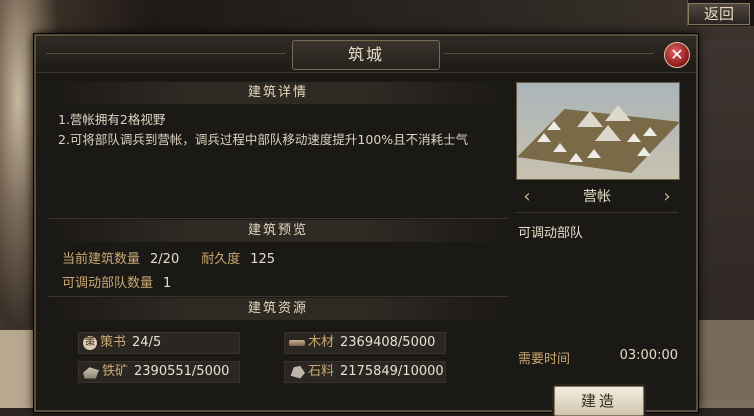 The width and height of the screenshot is (754, 416). Describe the element at coordinates (278, 231) in the screenshot. I see `preview-heading: 建筑预览` at that location.